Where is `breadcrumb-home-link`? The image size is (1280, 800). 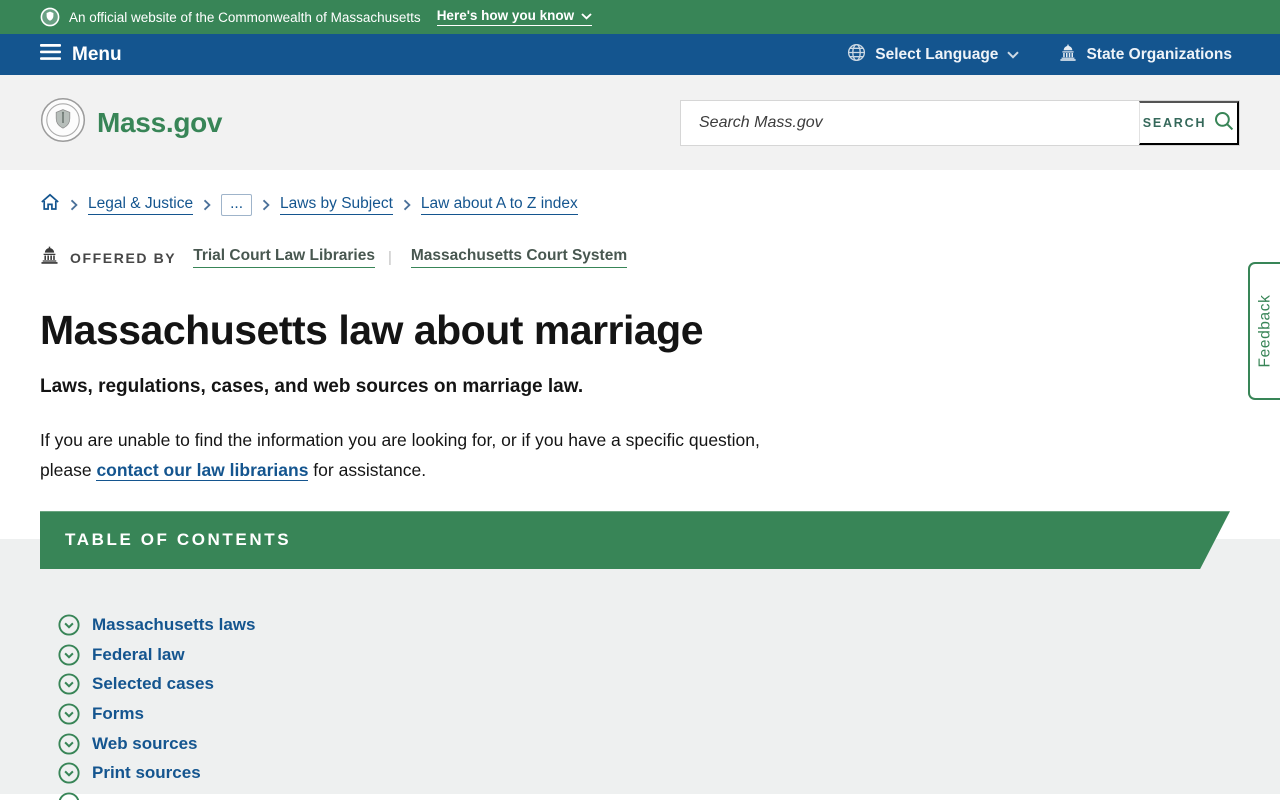 breadcrumb-home-link is located at coordinates (50, 204).